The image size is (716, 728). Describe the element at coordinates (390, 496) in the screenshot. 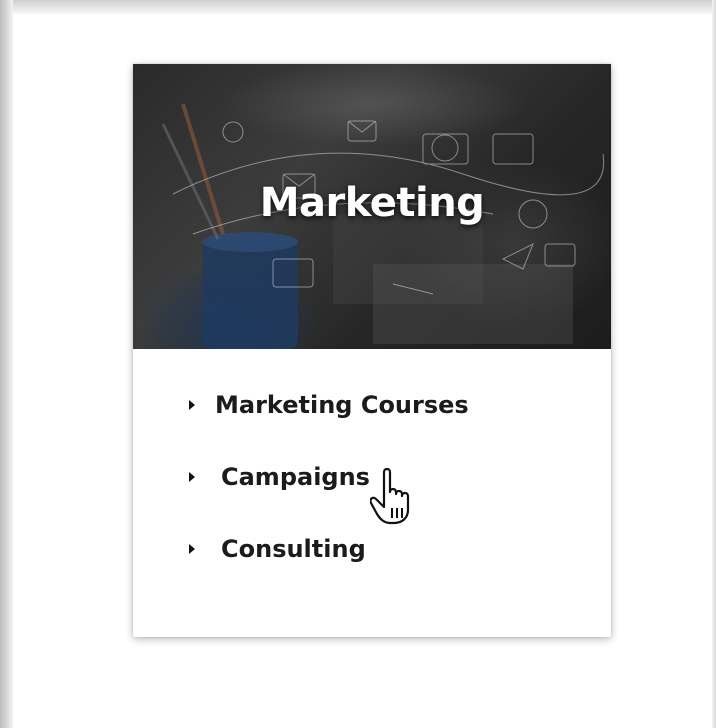

I see `hand-pointer-icon` at that location.